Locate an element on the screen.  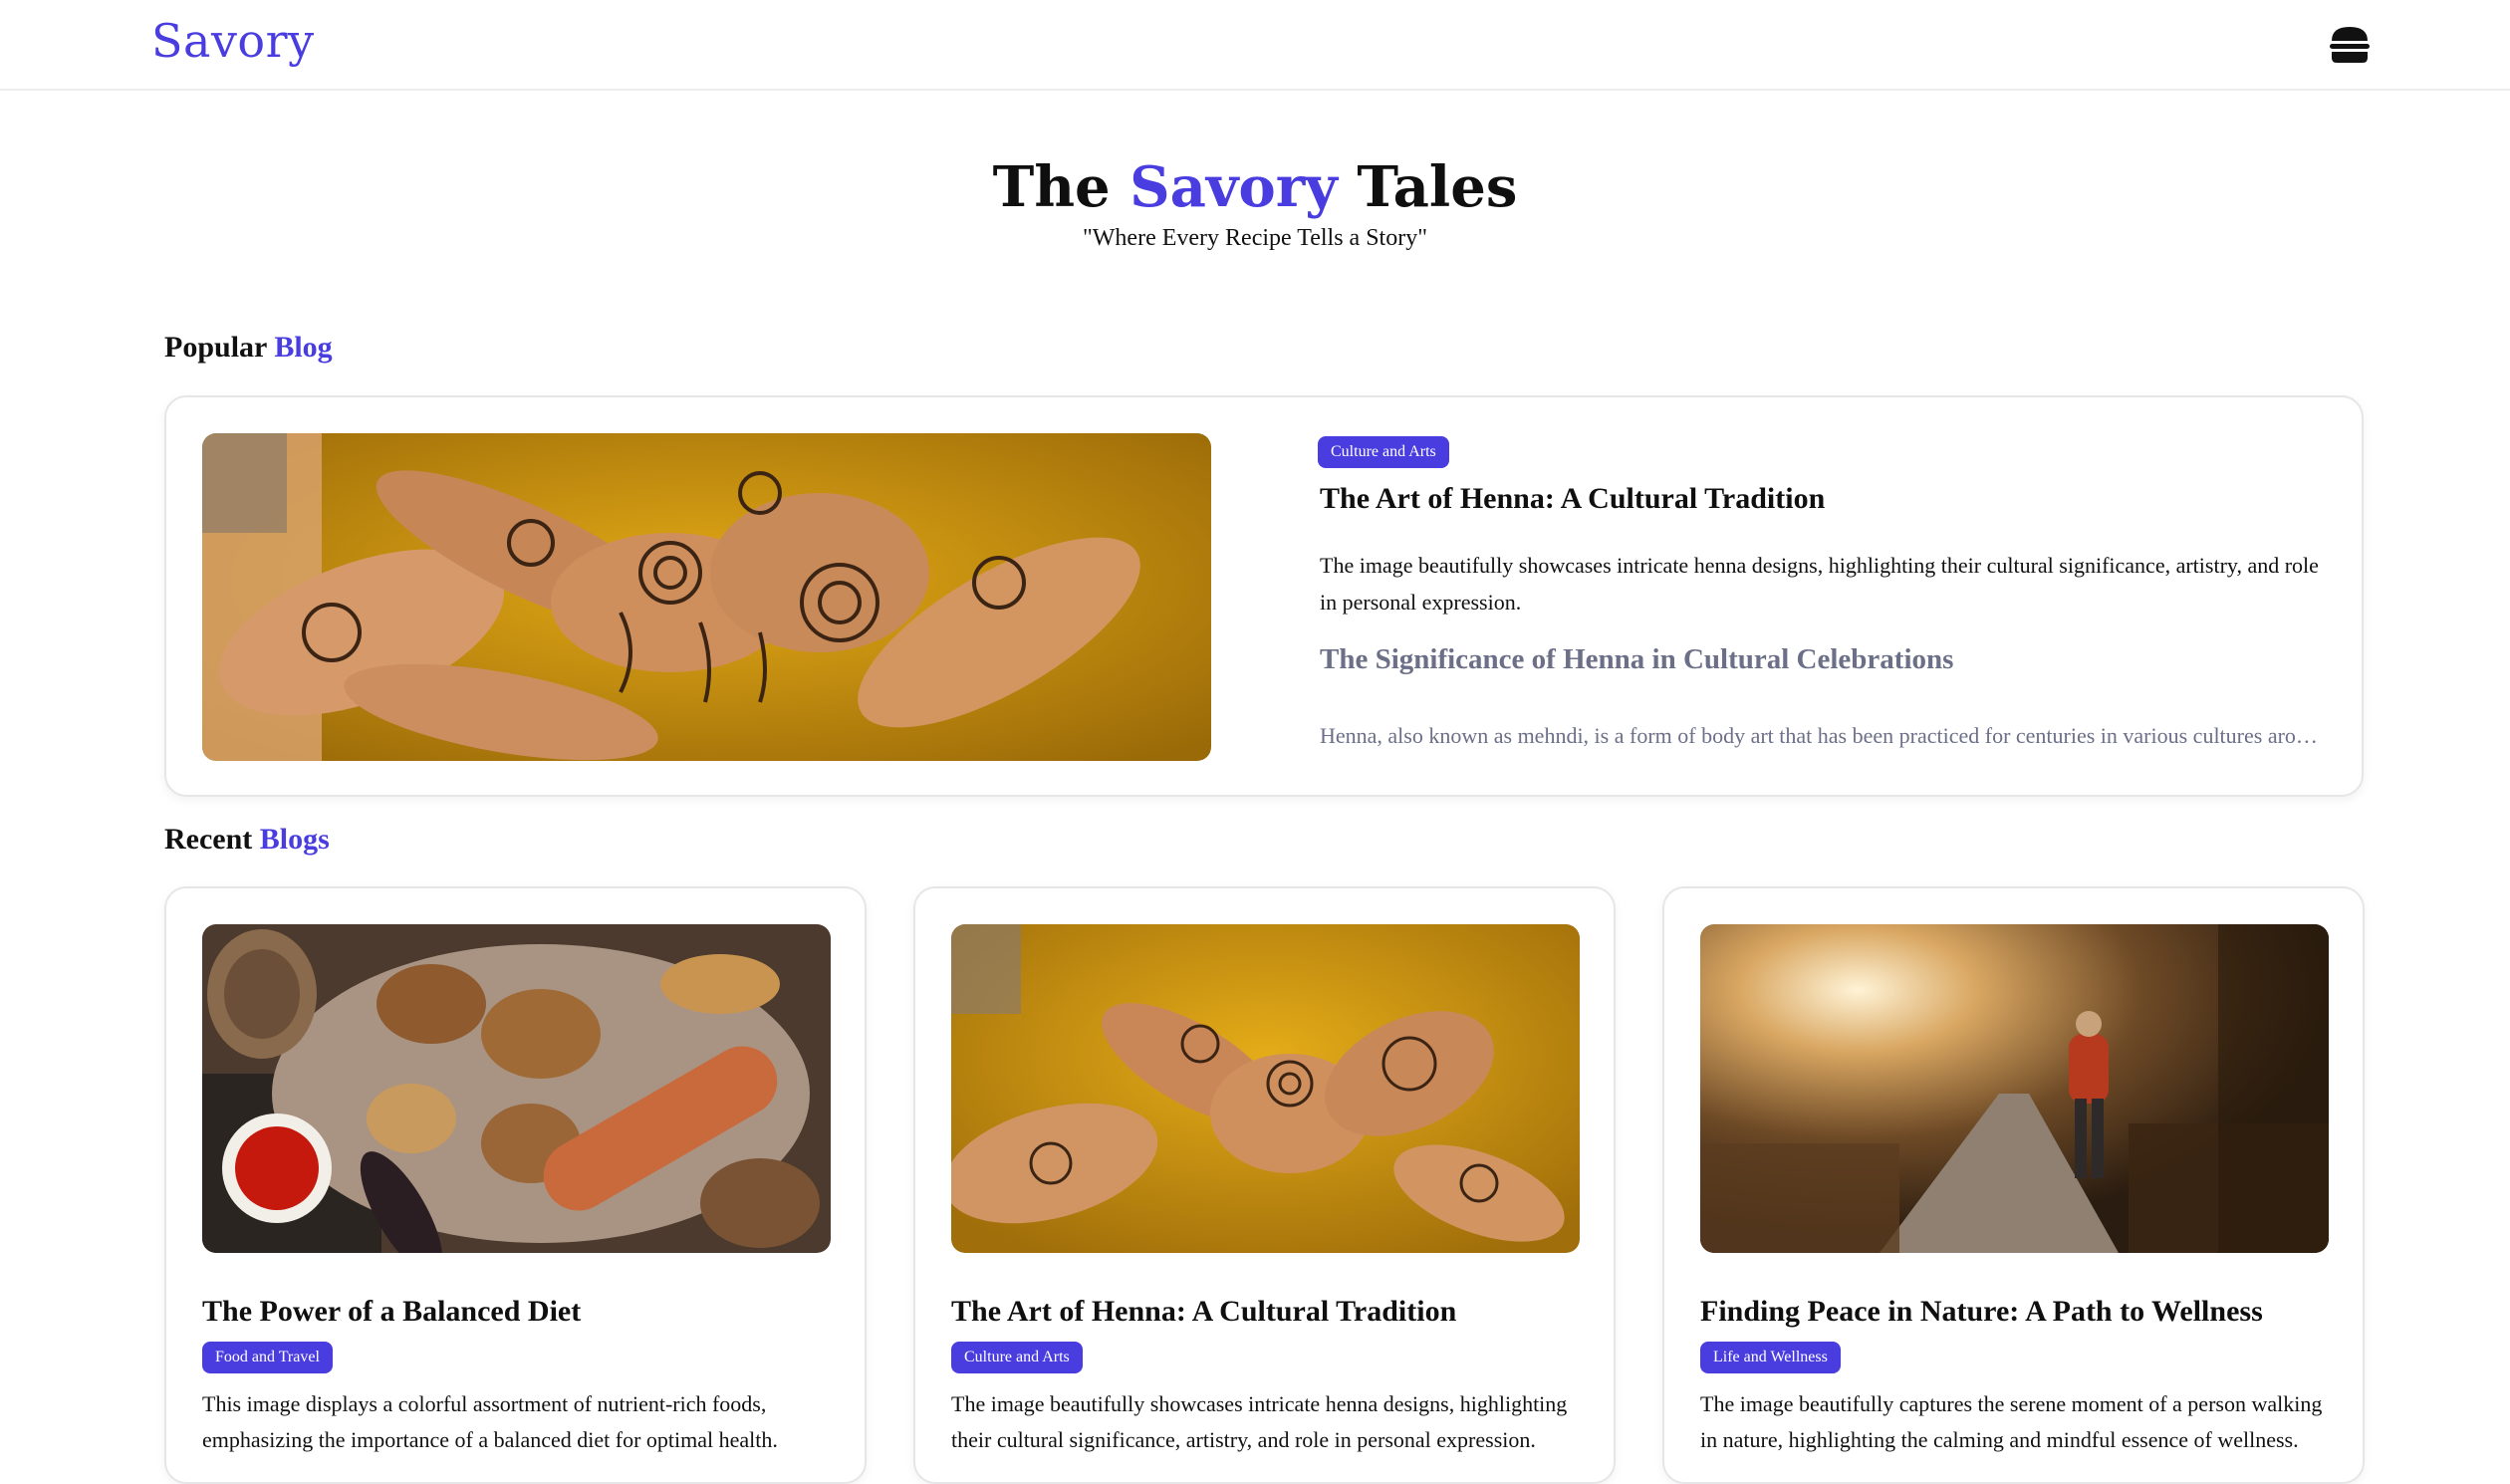
category-tag: Food and Travel is located at coordinates (267, 1357).